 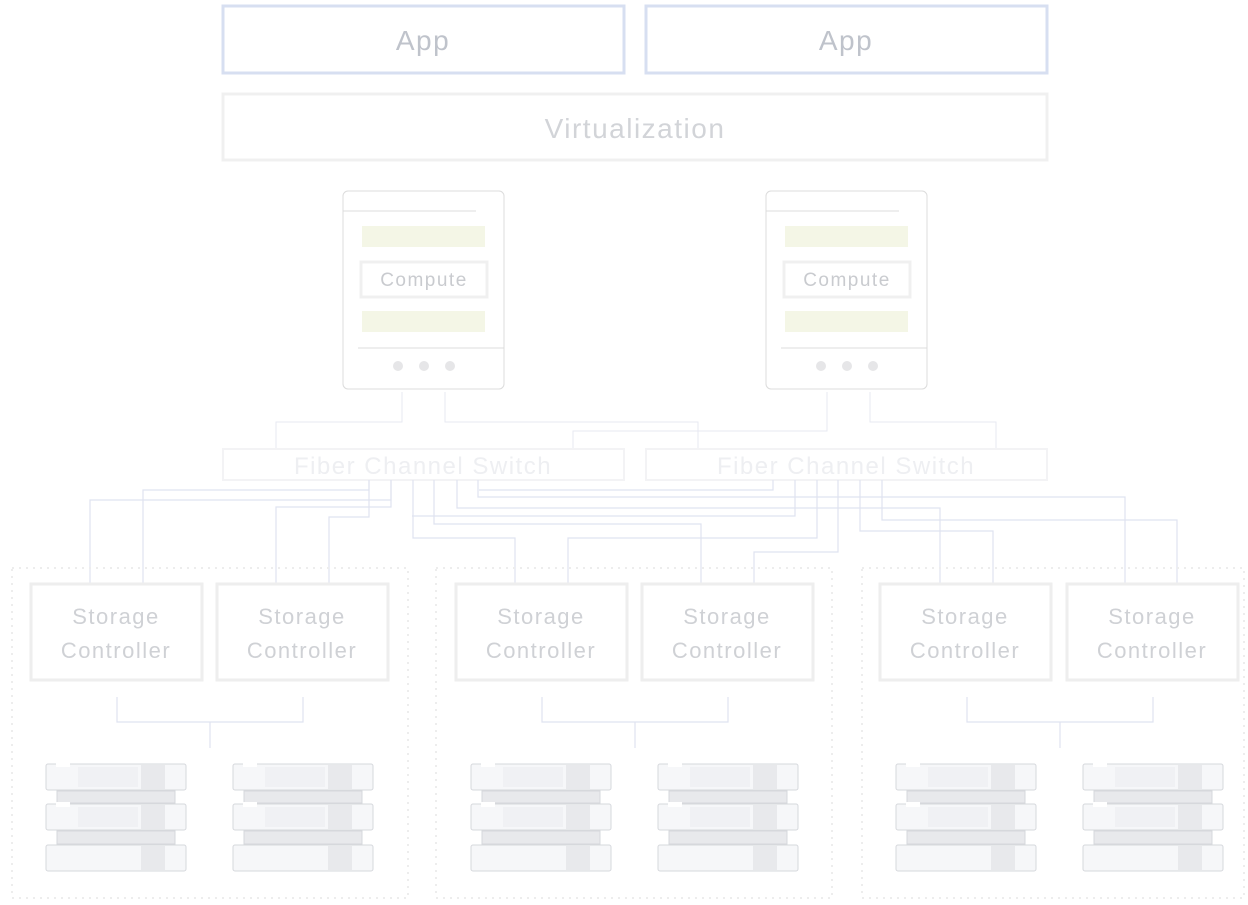 I want to click on disk-stacks, so click(x=634, y=817).